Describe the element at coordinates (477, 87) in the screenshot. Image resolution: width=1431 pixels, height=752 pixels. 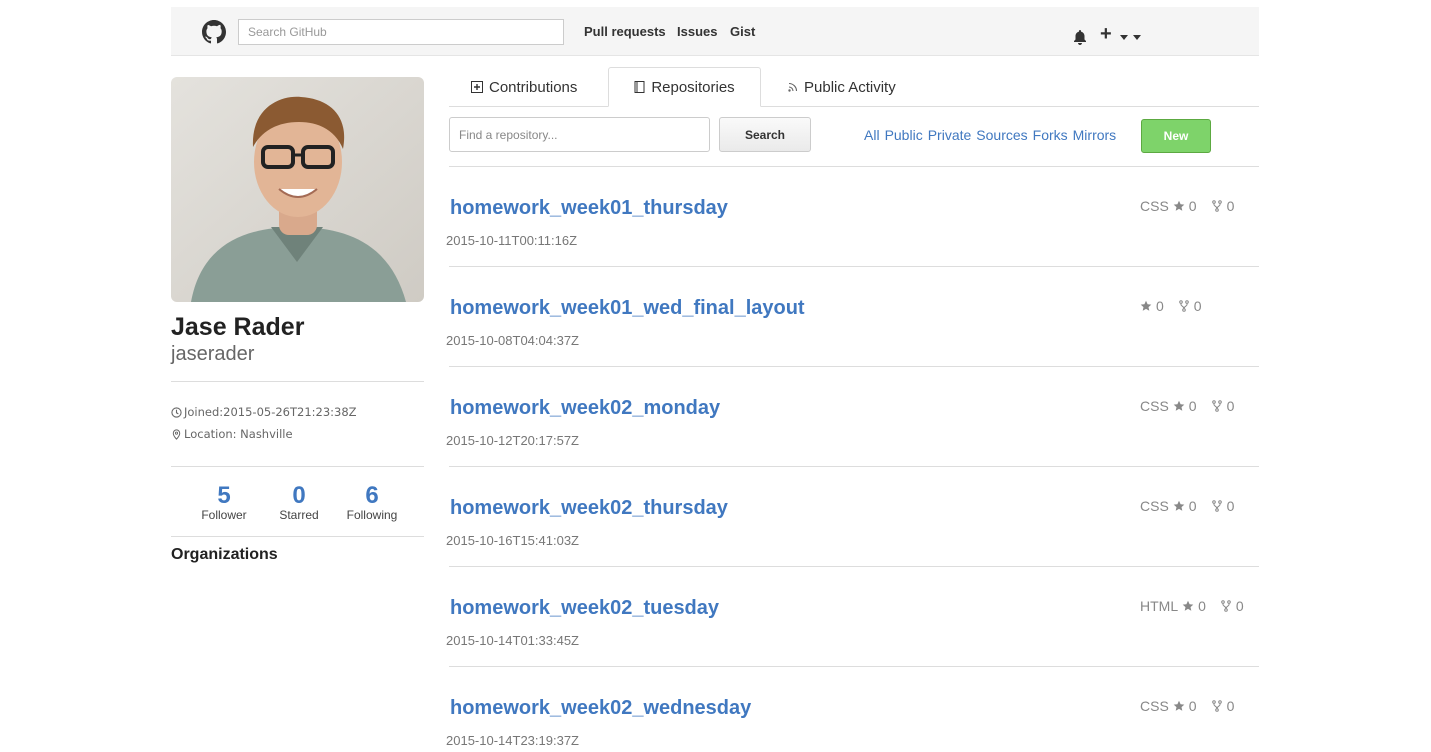
I see `plus-square-icon` at that location.